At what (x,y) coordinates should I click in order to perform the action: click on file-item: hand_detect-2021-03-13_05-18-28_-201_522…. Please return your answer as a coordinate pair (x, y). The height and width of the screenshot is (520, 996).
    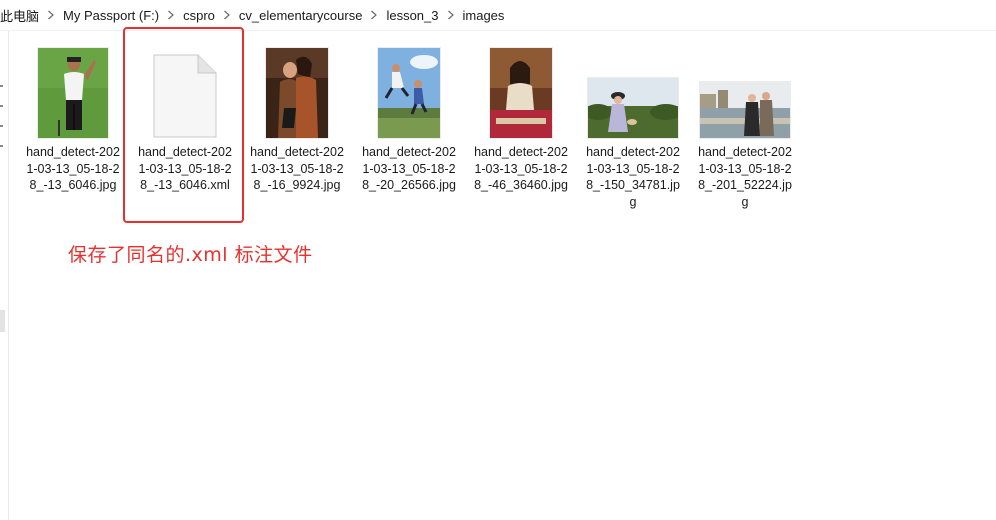
    Looking at the image, I should click on (745, 127).